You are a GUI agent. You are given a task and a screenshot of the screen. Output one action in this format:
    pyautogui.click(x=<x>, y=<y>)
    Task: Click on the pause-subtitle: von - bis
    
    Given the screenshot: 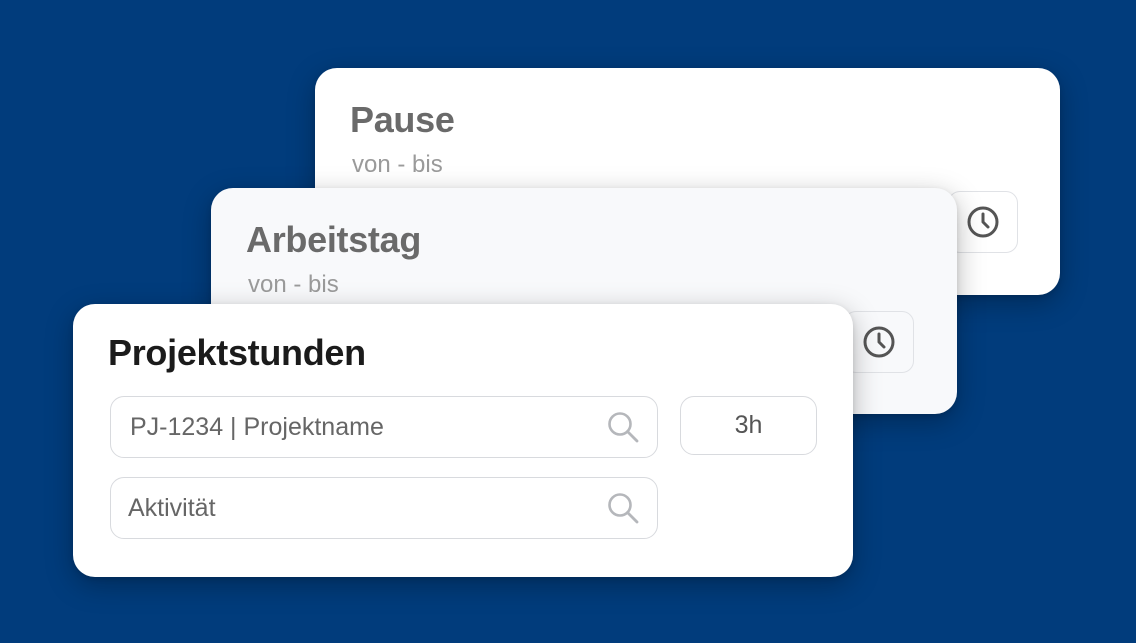 What is the action you would take?
    pyautogui.click(x=397, y=164)
    